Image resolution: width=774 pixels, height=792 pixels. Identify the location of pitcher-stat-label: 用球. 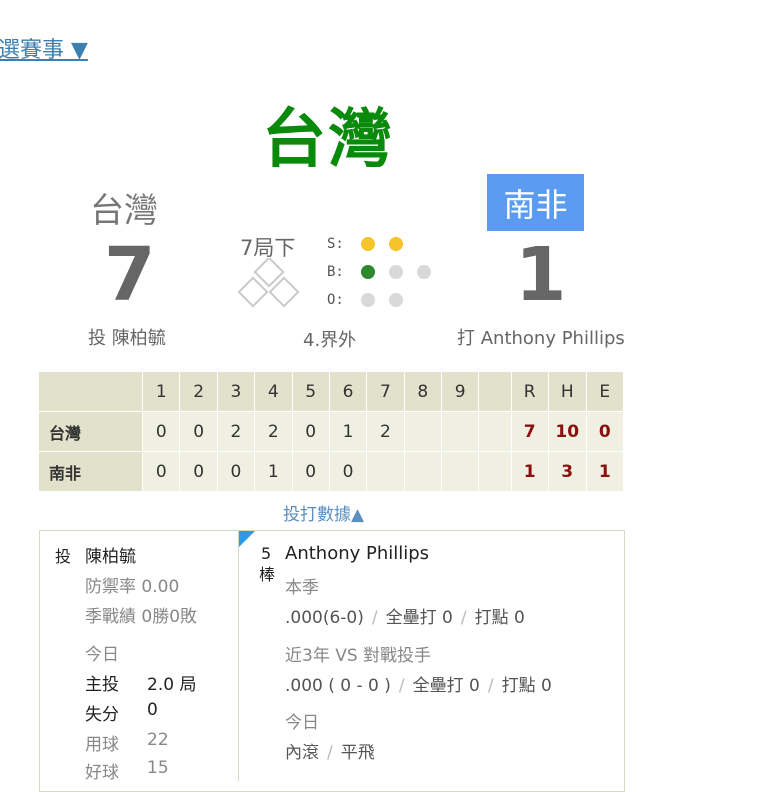
(102, 745).